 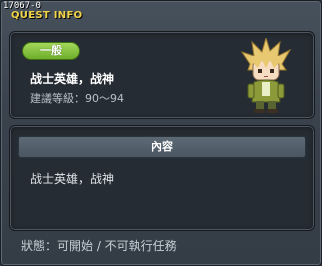 I want to click on npc-portrait, so click(x=266, y=75).